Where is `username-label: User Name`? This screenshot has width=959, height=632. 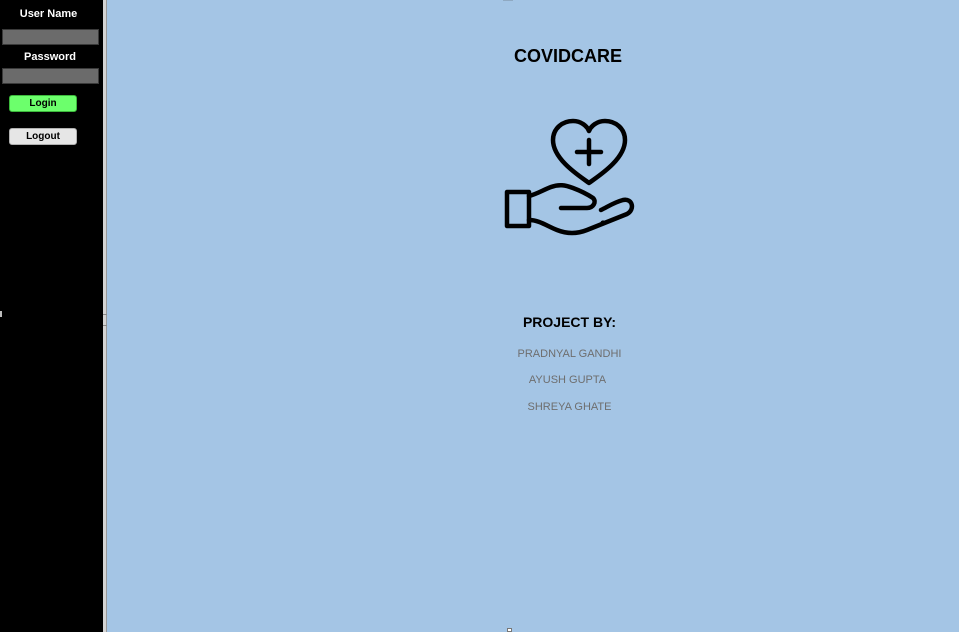
username-label: User Name is located at coordinates (48, 14).